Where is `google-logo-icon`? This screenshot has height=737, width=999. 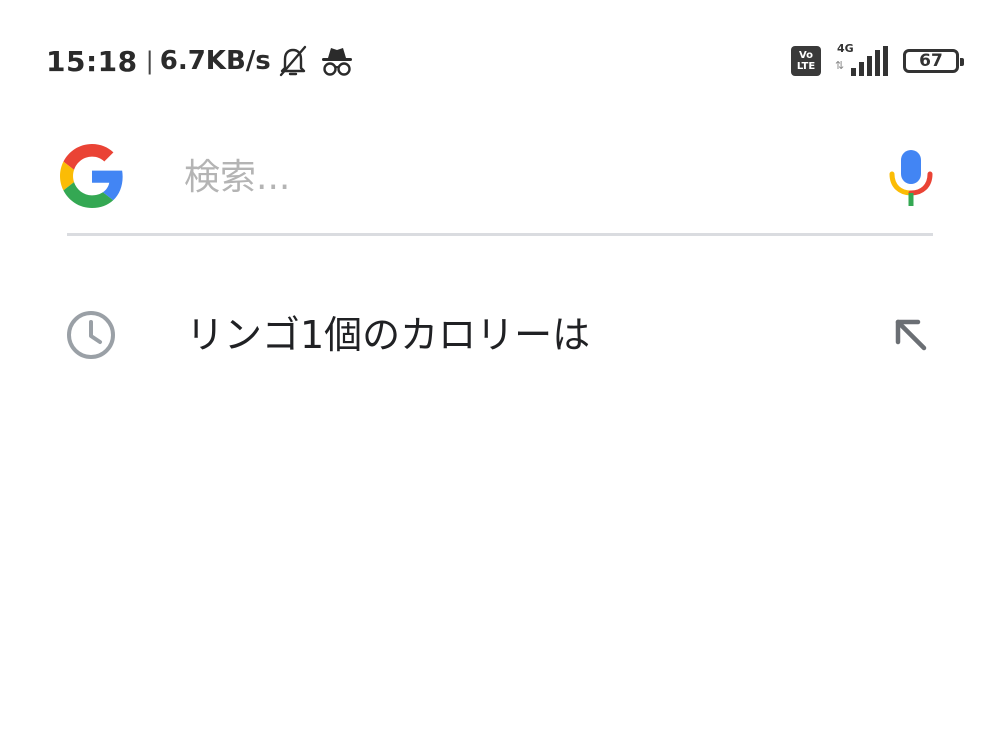 google-logo-icon is located at coordinates (92, 176).